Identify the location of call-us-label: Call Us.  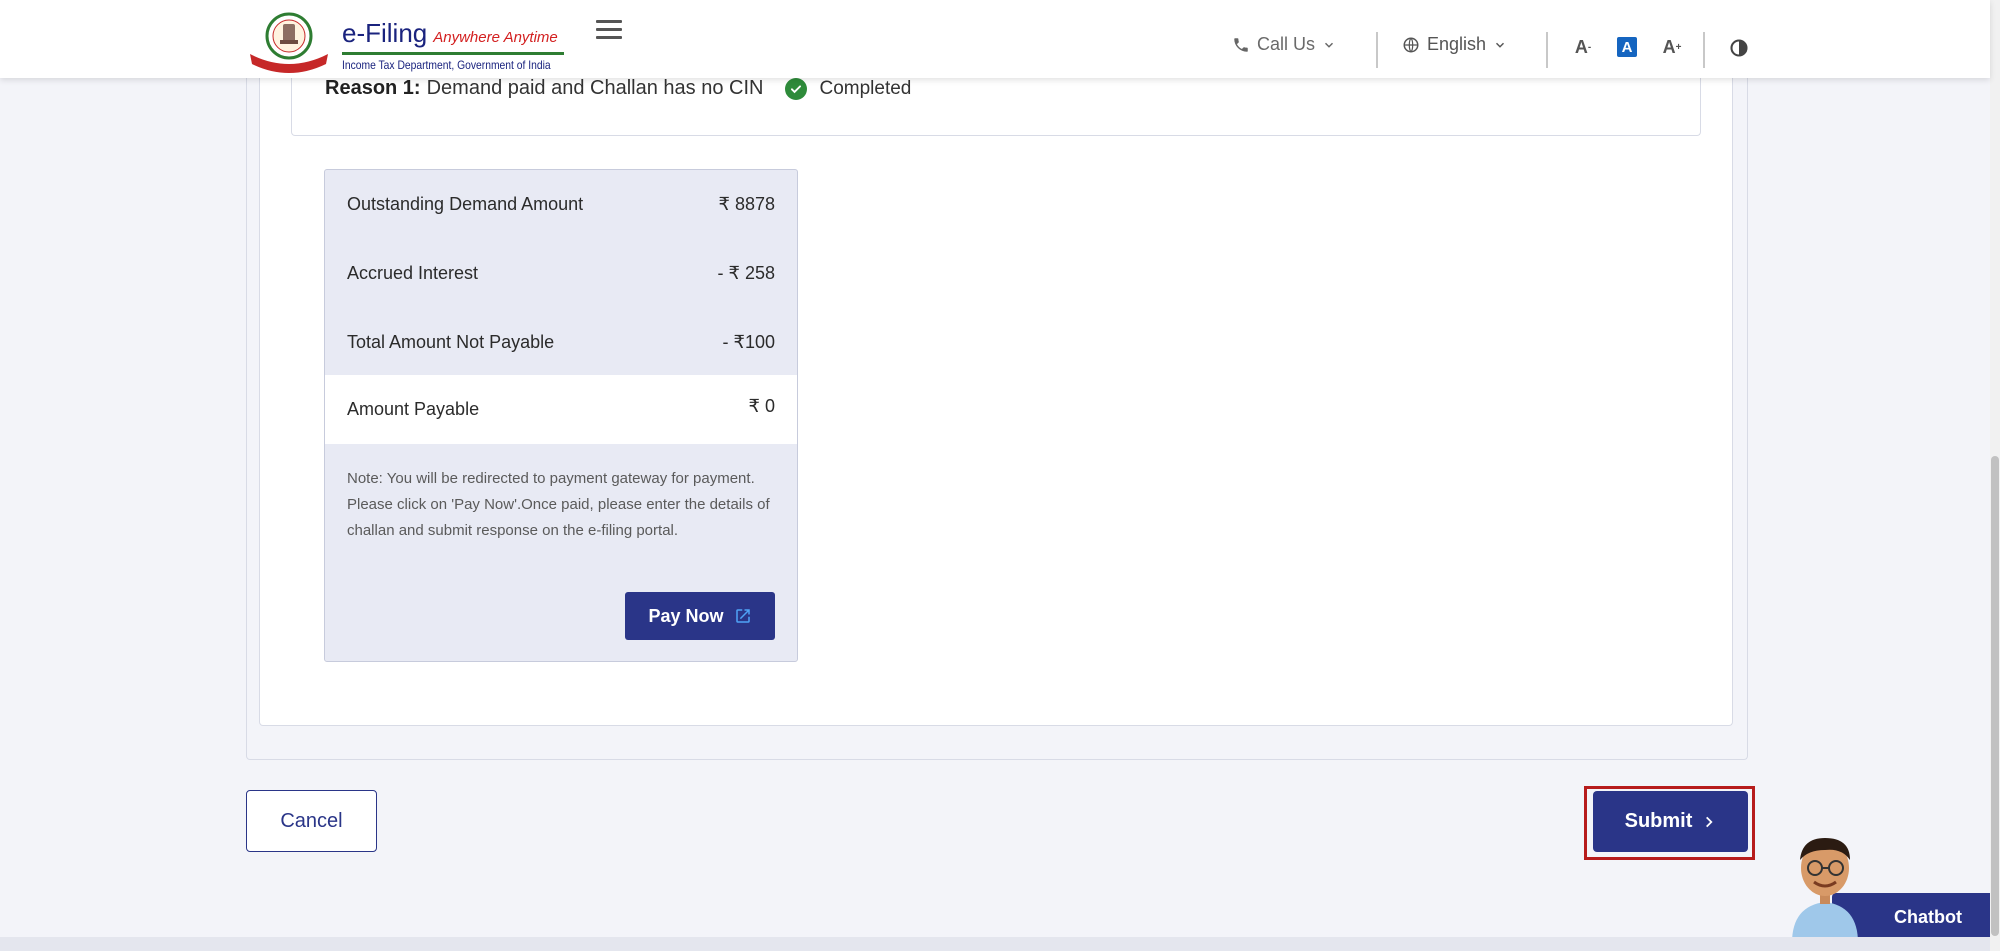
(1286, 44).